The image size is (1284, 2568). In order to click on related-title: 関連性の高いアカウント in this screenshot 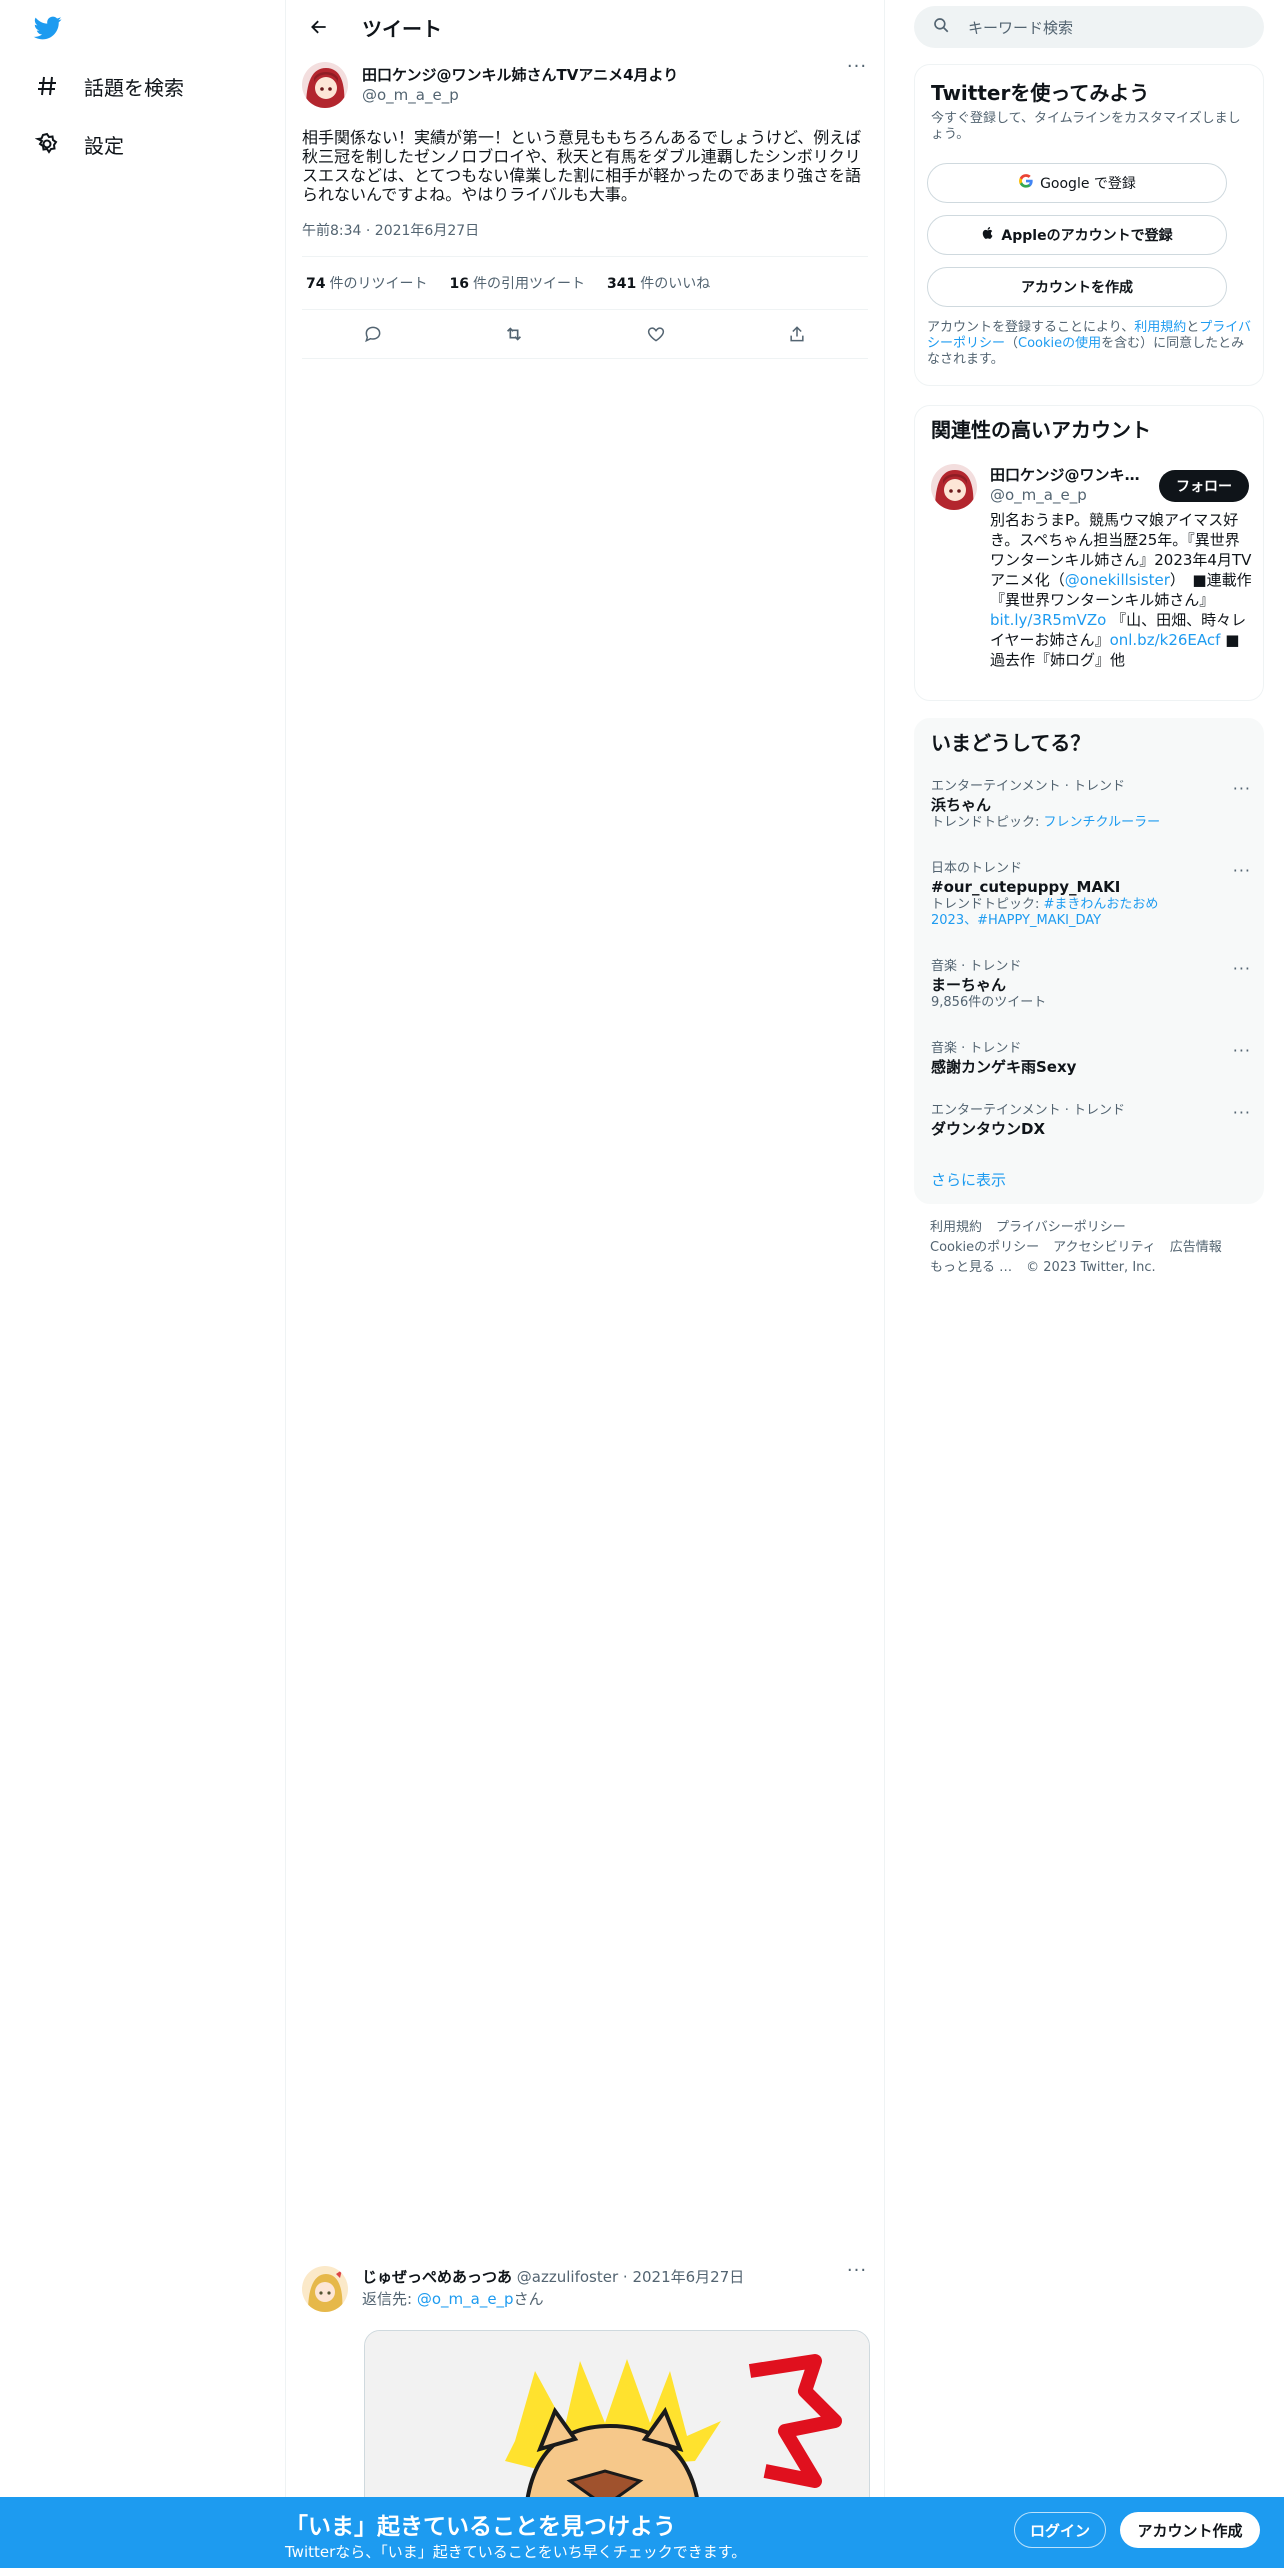, I will do `click(1041, 430)`.